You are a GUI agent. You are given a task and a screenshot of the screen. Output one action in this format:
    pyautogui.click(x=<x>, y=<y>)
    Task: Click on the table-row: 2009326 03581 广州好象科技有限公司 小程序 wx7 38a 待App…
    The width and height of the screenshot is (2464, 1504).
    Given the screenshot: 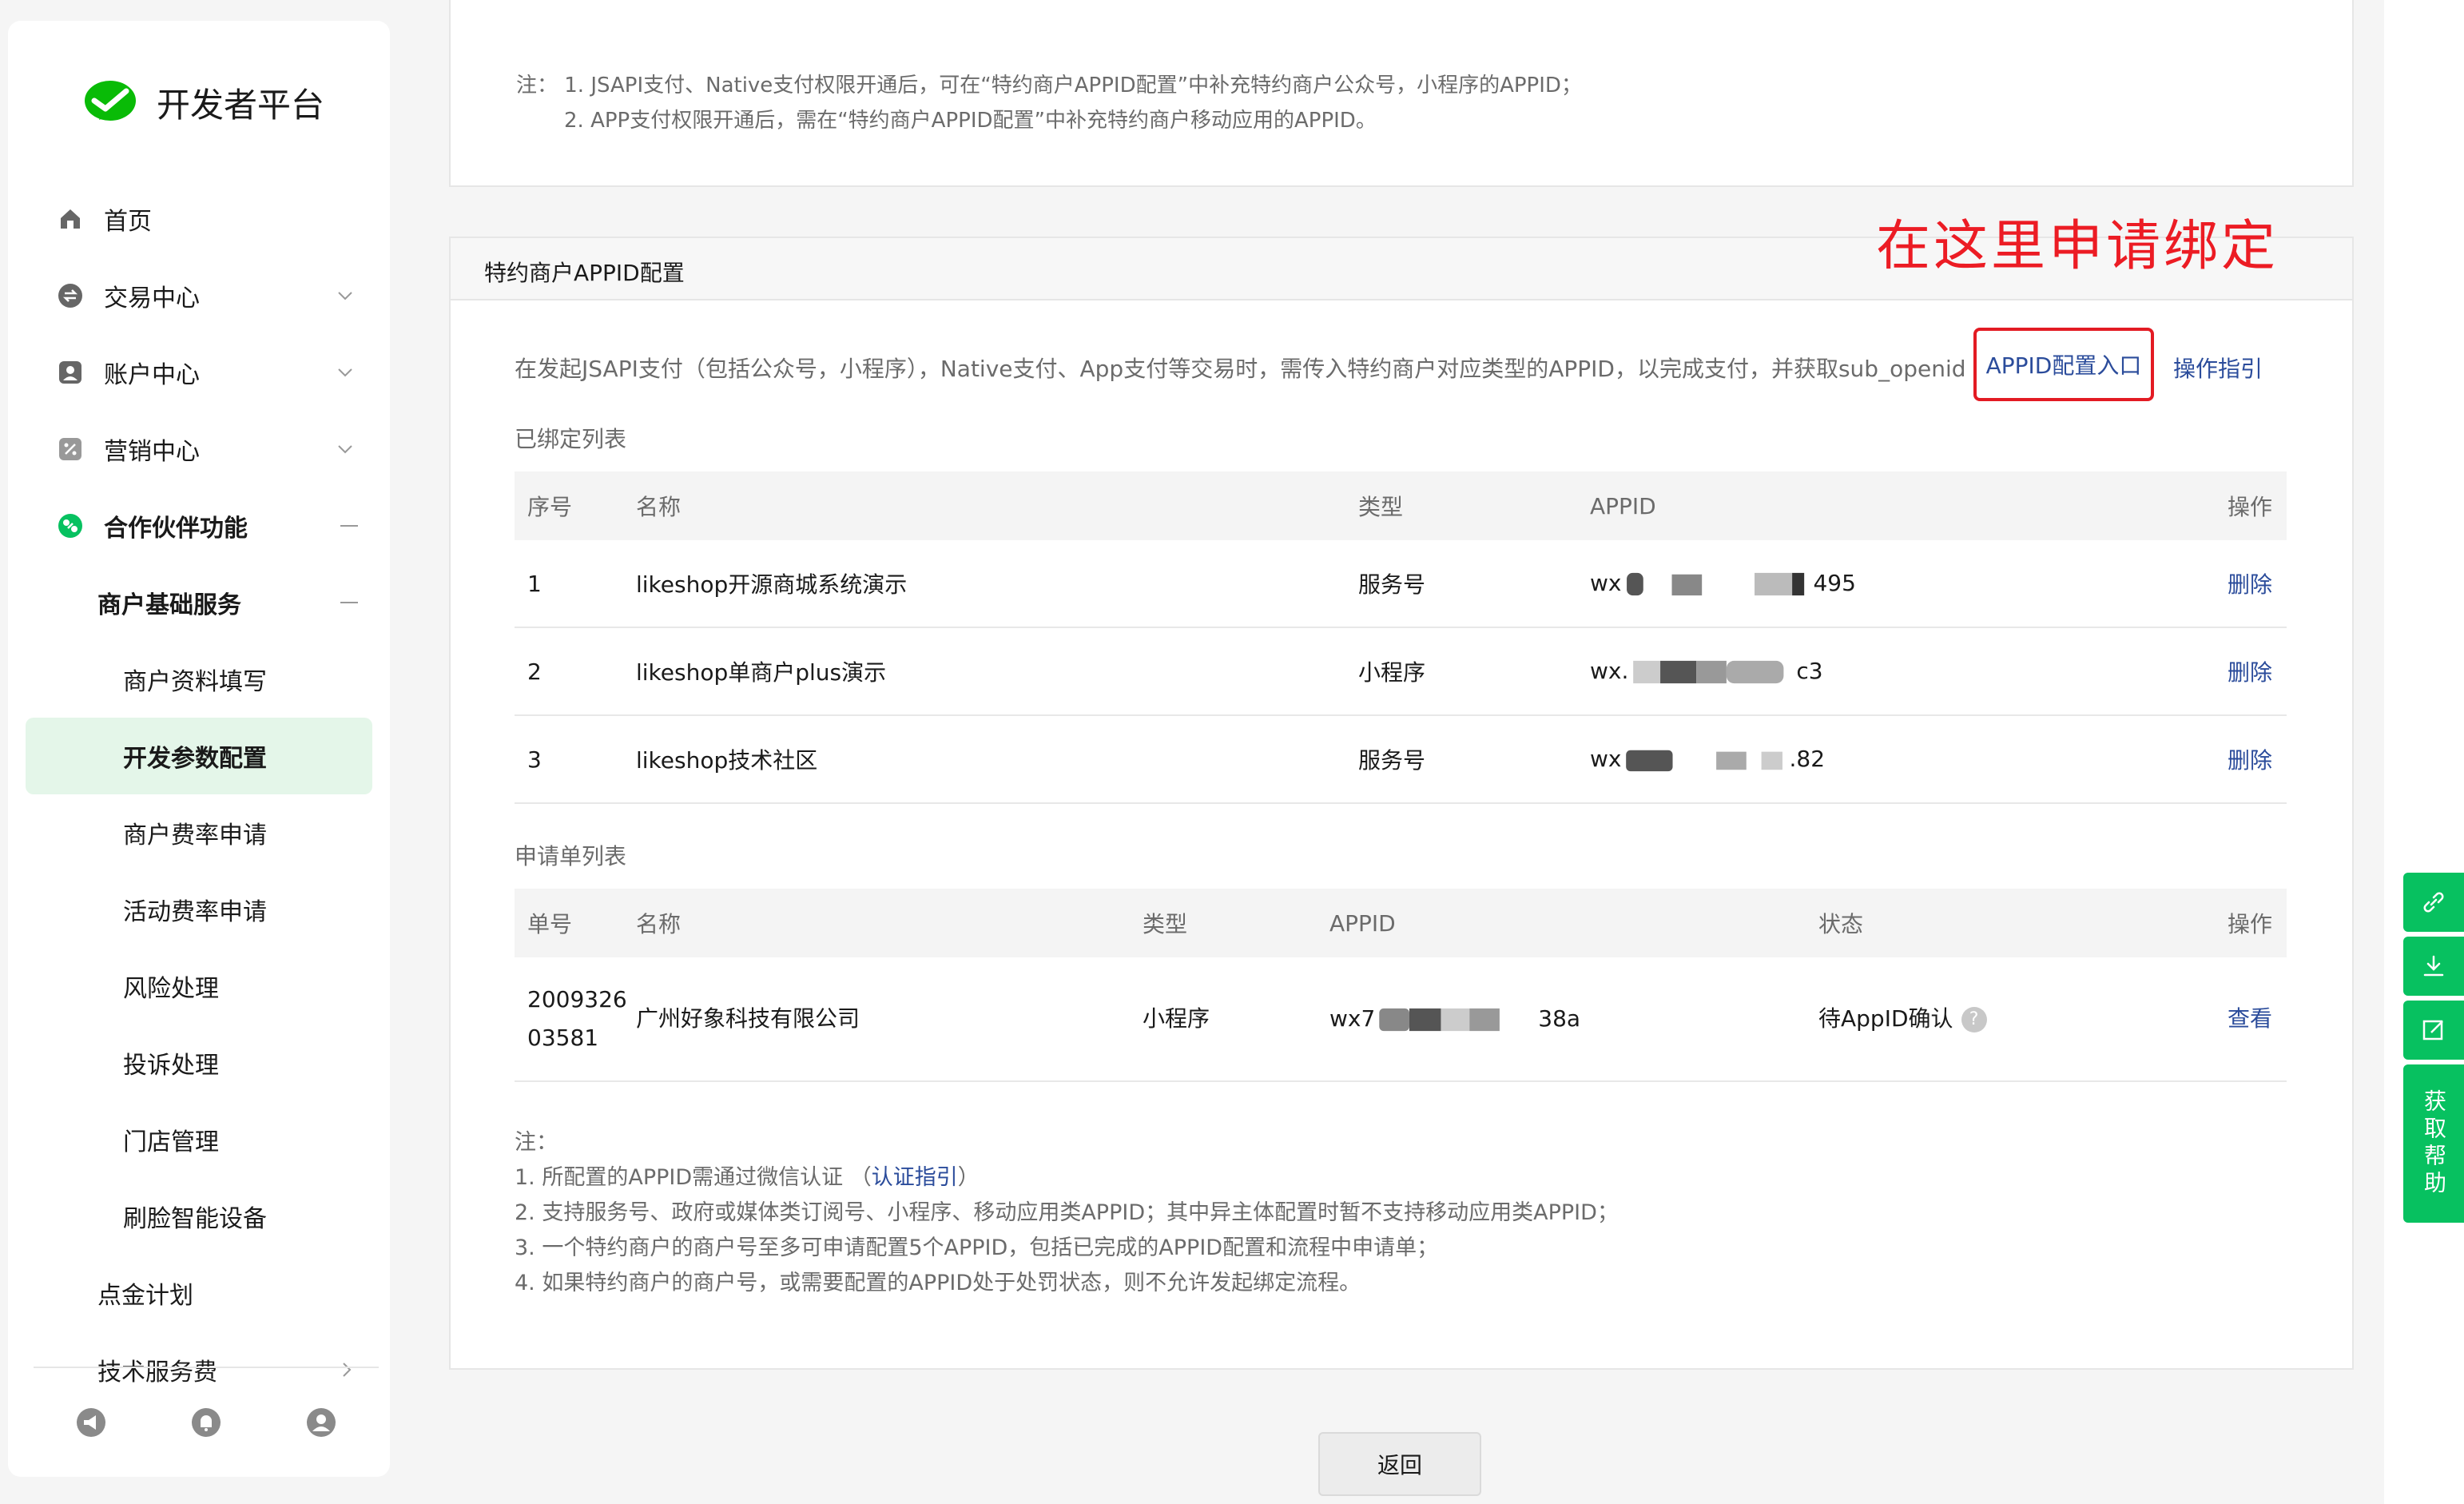 What is the action you would take?
    pyautogui.click(x=1401, y=1020)
    